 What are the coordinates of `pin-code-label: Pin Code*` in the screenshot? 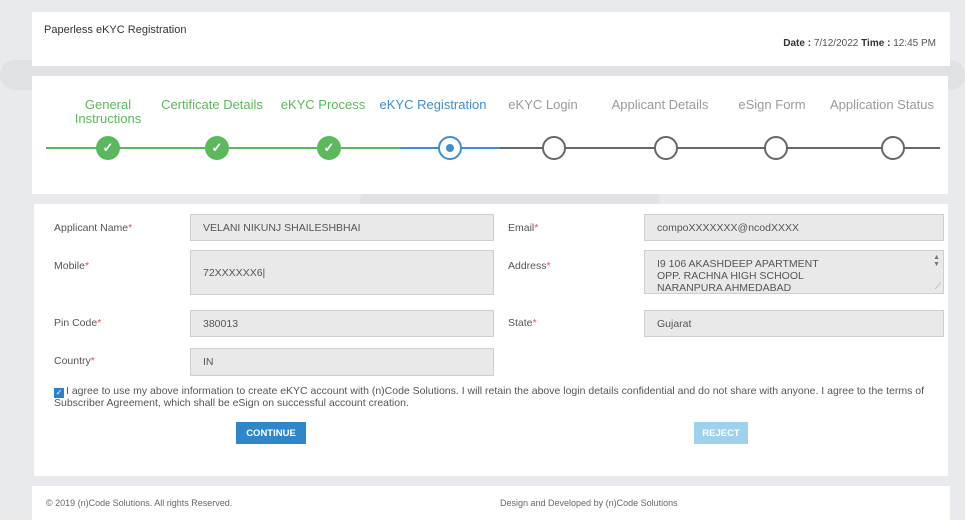 It's located at (78, 323).